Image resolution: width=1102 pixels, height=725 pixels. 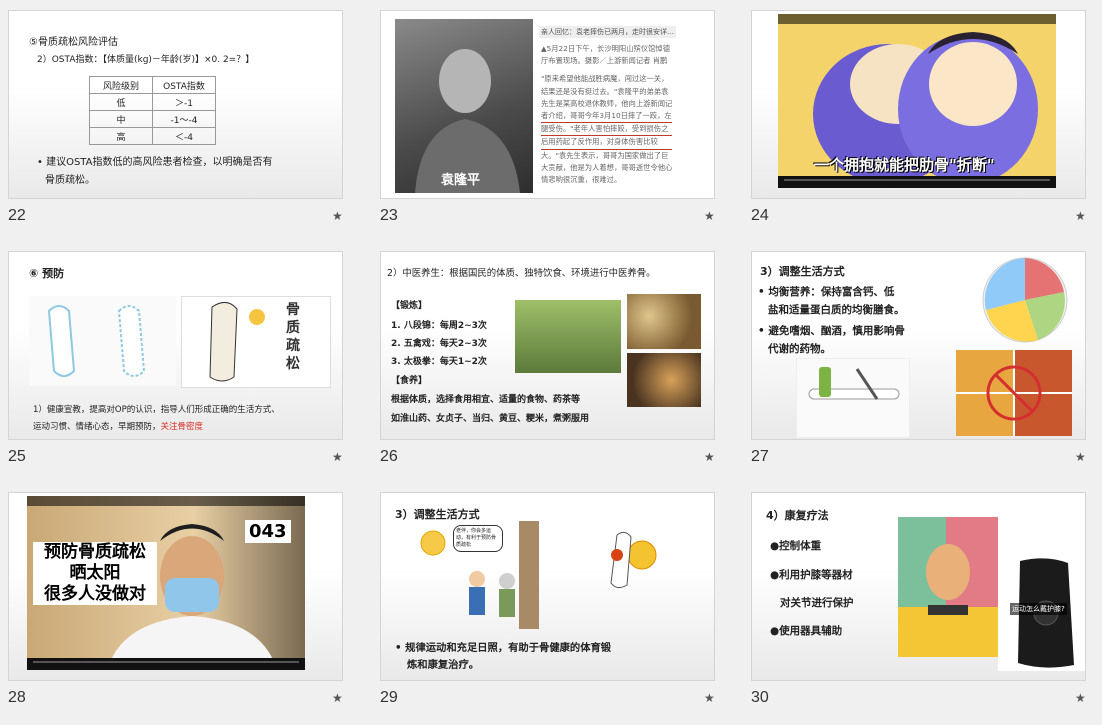 I want to click on bullet-text: 炼和康复治疗。, so click(x=443, y=665).